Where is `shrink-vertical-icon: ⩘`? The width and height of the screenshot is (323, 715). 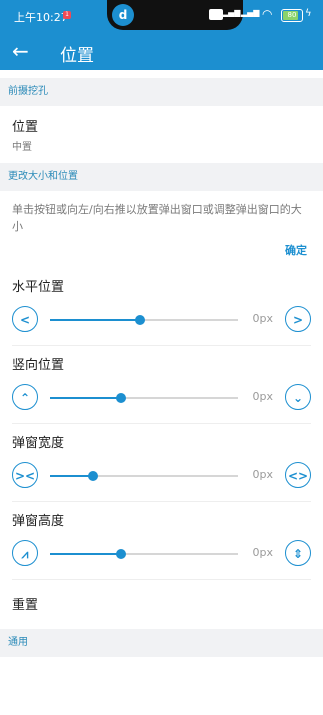 shrink-vertical-icon: ⩘ is located at coordinates (25, 553).